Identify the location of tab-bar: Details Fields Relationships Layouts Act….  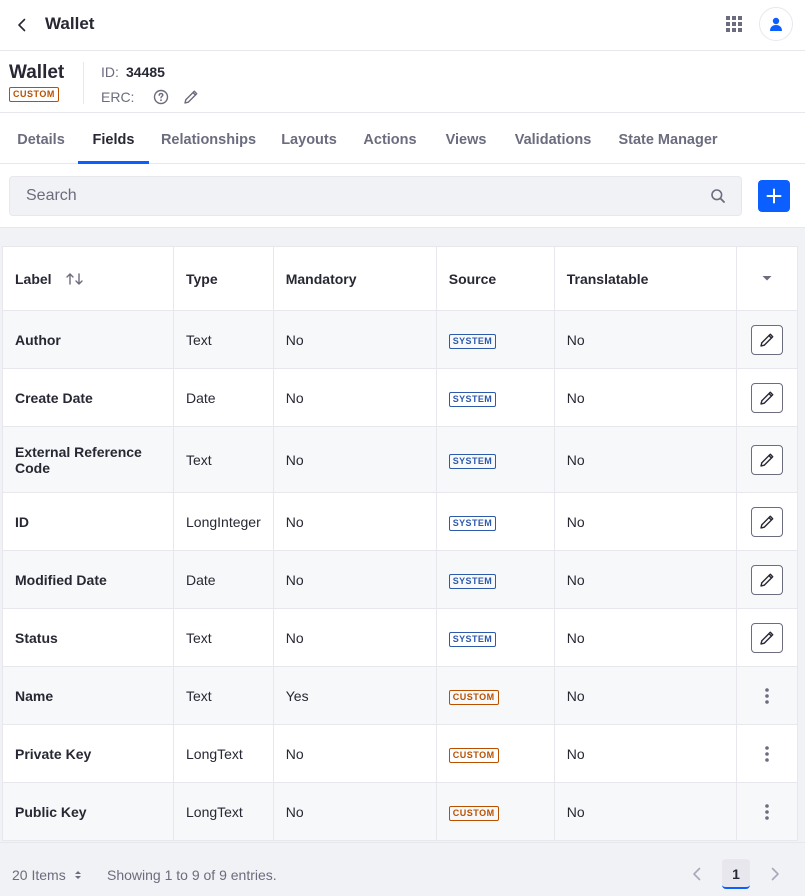
(402, 138).